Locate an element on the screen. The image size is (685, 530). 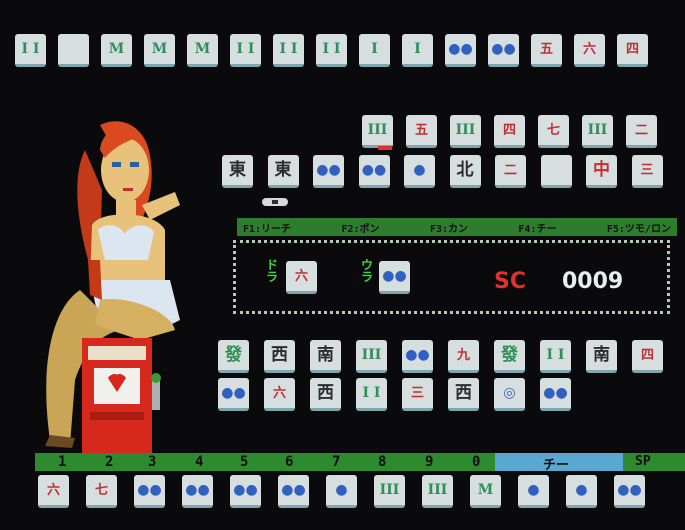
function-key-bar: F1:リーチ F2:ポン F3:カン F4:チー F5:ツモ/ロン is located at coordinates (457, 227).